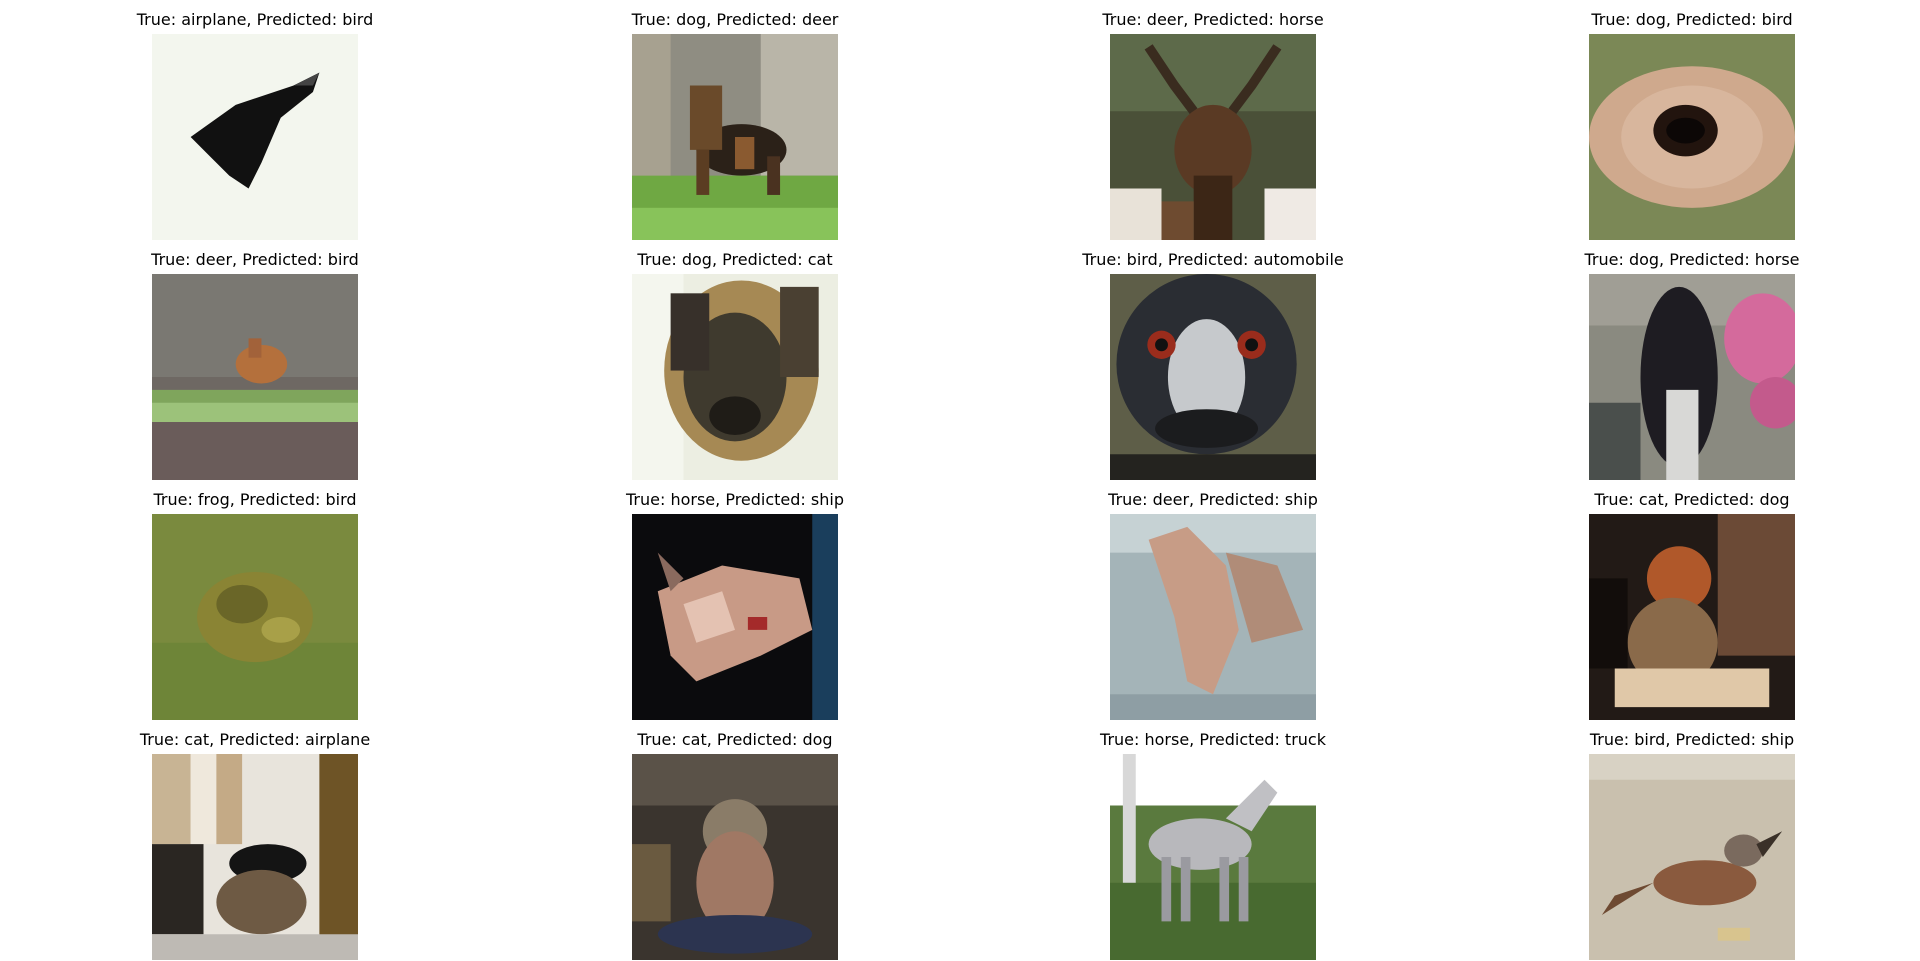 The image size is (1920, 961). Describe the element at coordinates (1692, 19) in the screenshot. I see `panel-title: True: dog, Predicted: bird` at that location.